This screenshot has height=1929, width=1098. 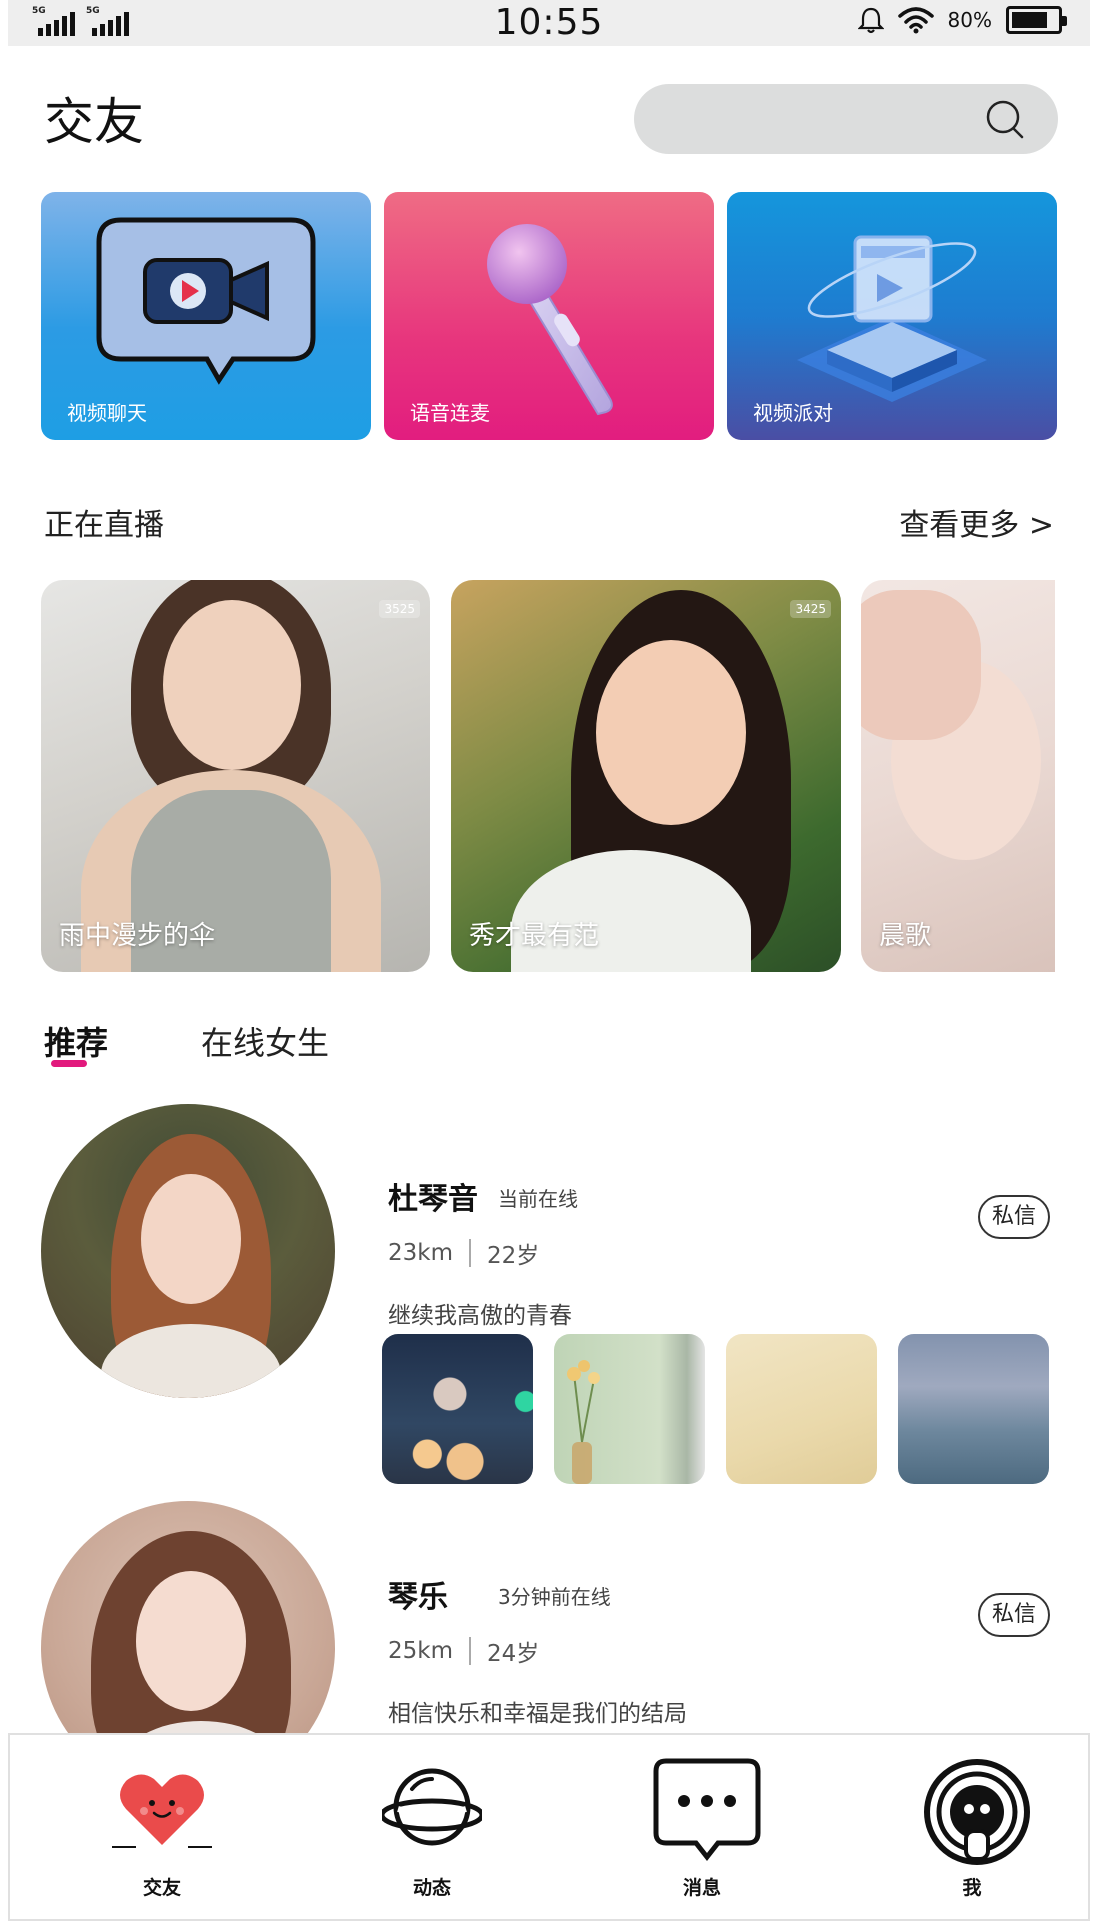 I want to click on avatar, so click(x=188, y=1251).